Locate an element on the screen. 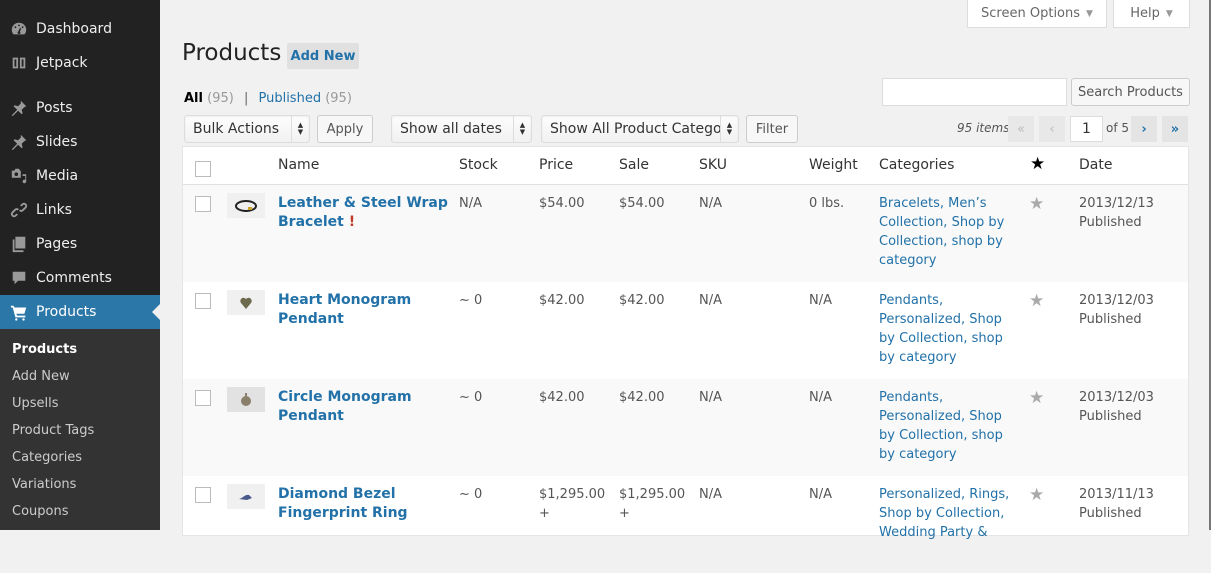 The height and width of the screenshot is (573, 1211). alert-icon: ! is located at coordinates (352, 222).